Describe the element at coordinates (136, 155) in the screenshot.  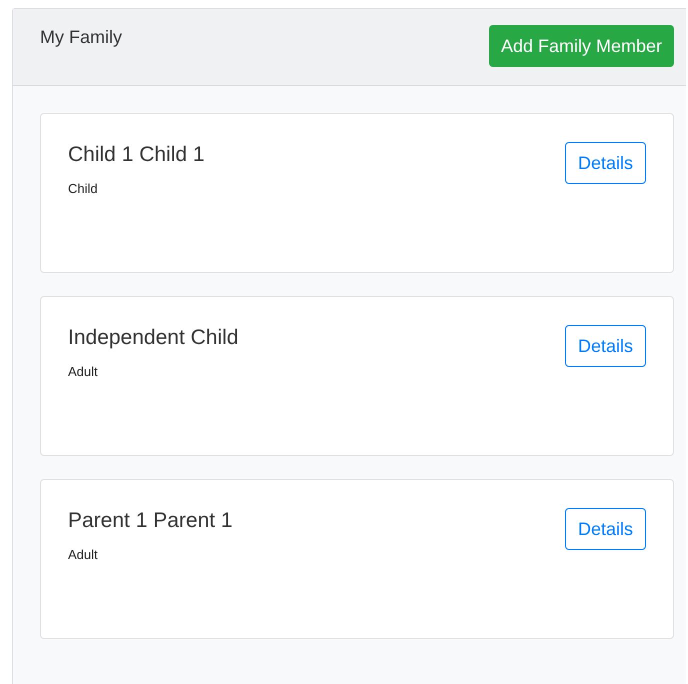
I see `member-name: Child 1 Child 1` at that location.